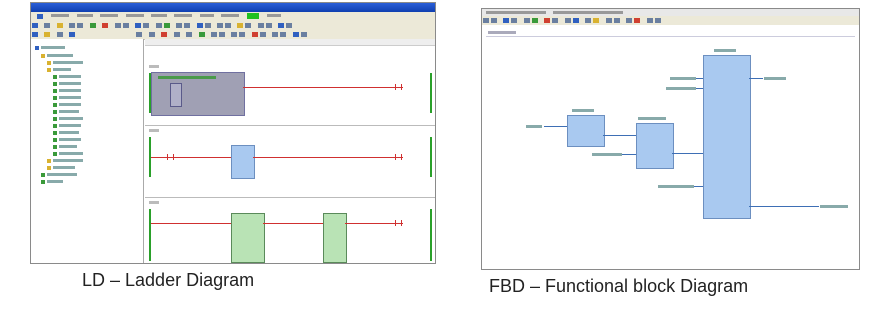 The image size is (890, 316). Describe the element at coordinates (168, 280) in the screenshot. I see `ld-caption: LD – Ladder Diagram` at that location.